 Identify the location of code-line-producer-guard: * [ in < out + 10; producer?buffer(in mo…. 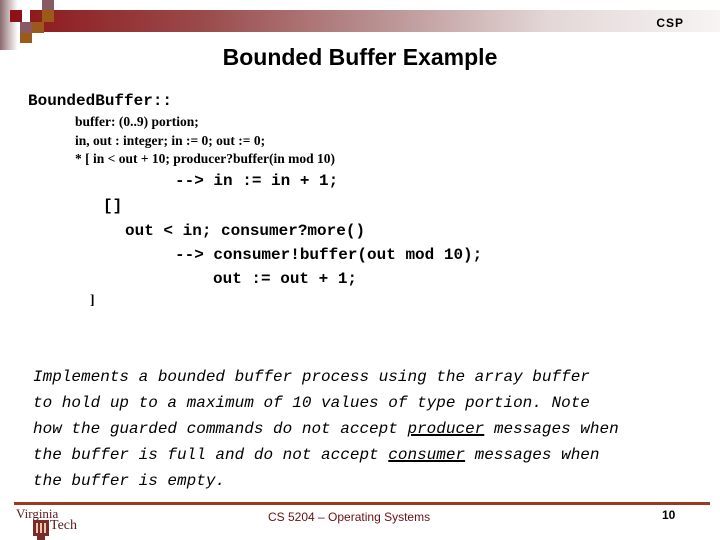
(205, 158).